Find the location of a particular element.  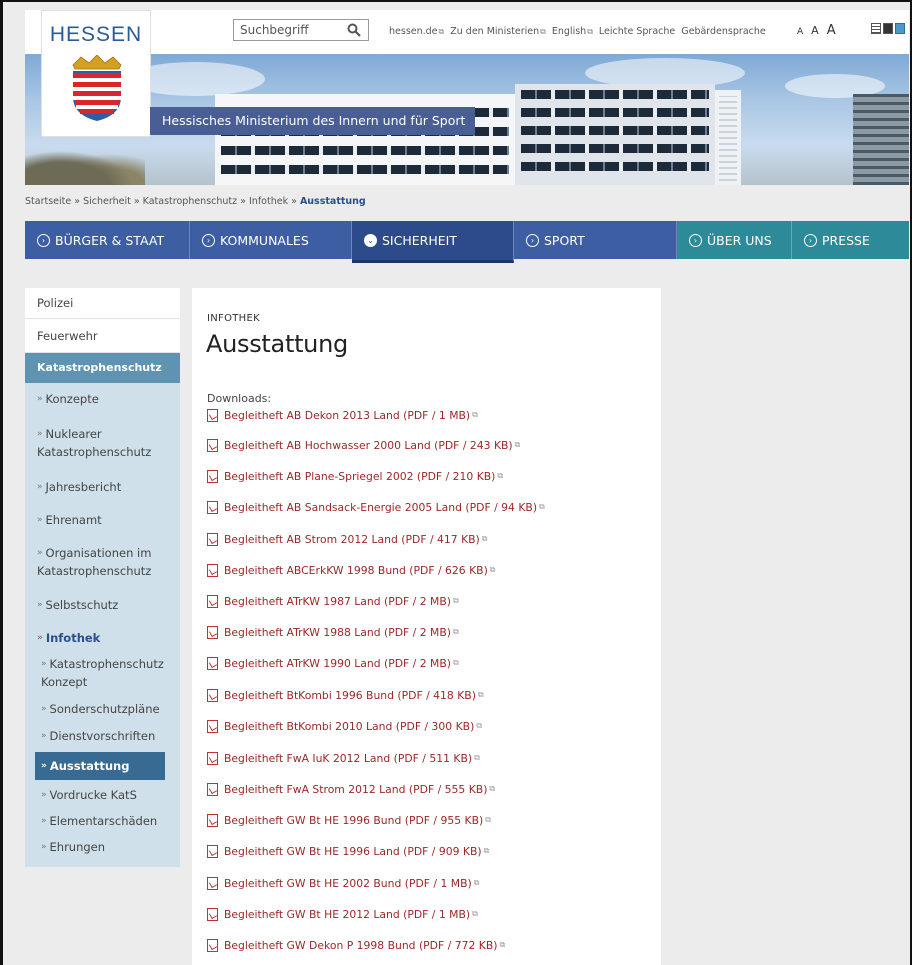

link-ministerien: Zu den Ministerien⧉ is located at coordinates (498, 31).